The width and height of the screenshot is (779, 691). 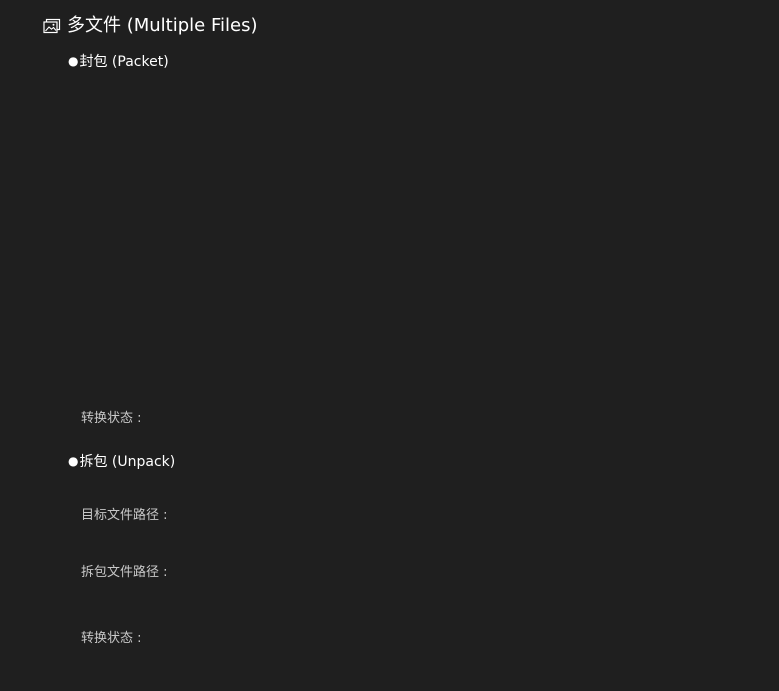 What do you see at coordinates (111, 418) in the screenshot?
I see `packet-status-label: 转换状态 :` at bounding box center [111, 418].